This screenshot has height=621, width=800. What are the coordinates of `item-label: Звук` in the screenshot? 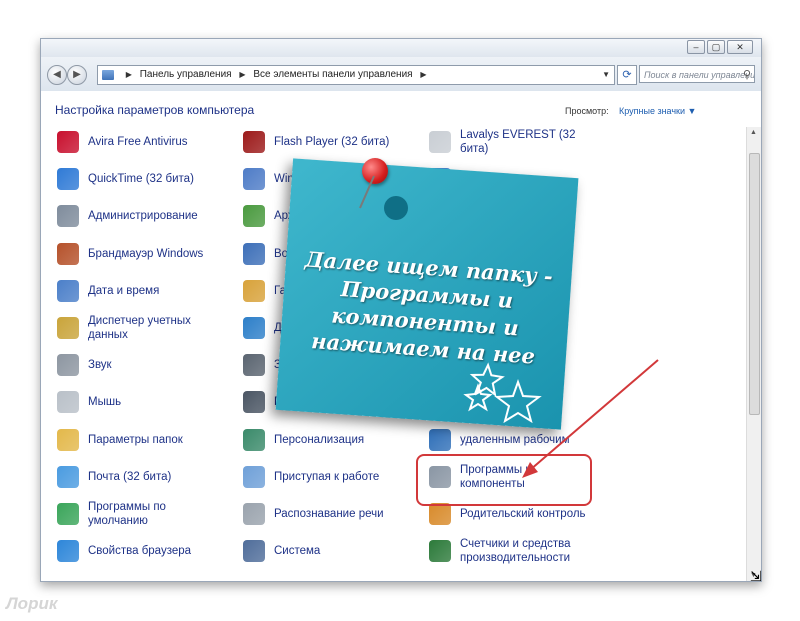 It's located at (100, 365).